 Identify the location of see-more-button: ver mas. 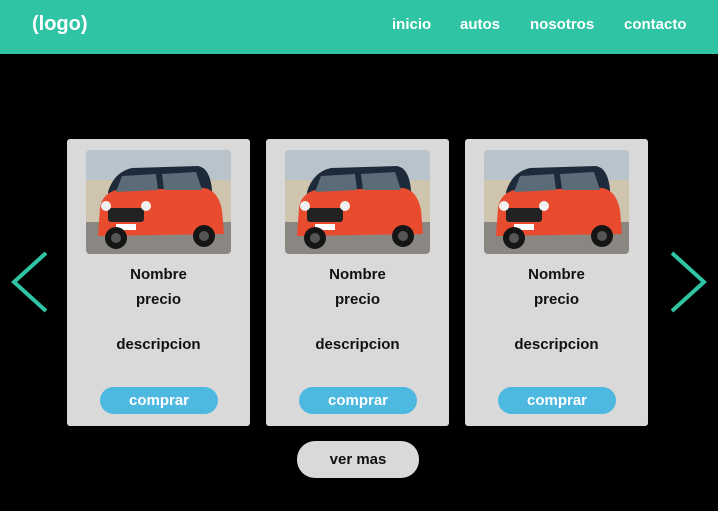
(358, 459).